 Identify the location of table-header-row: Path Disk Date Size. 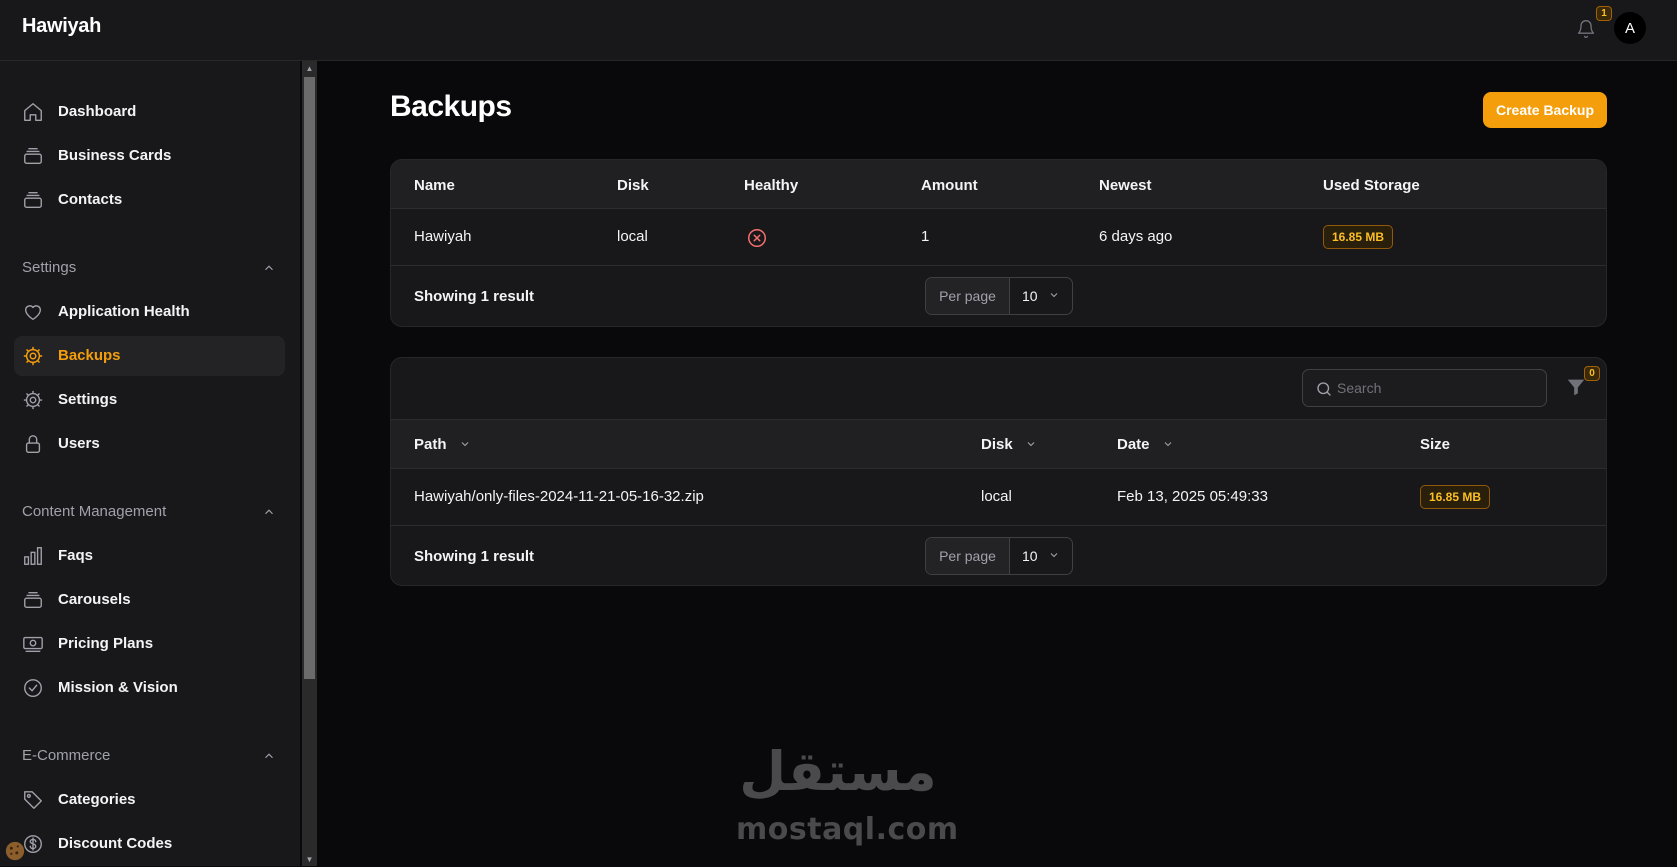
(998, 444).